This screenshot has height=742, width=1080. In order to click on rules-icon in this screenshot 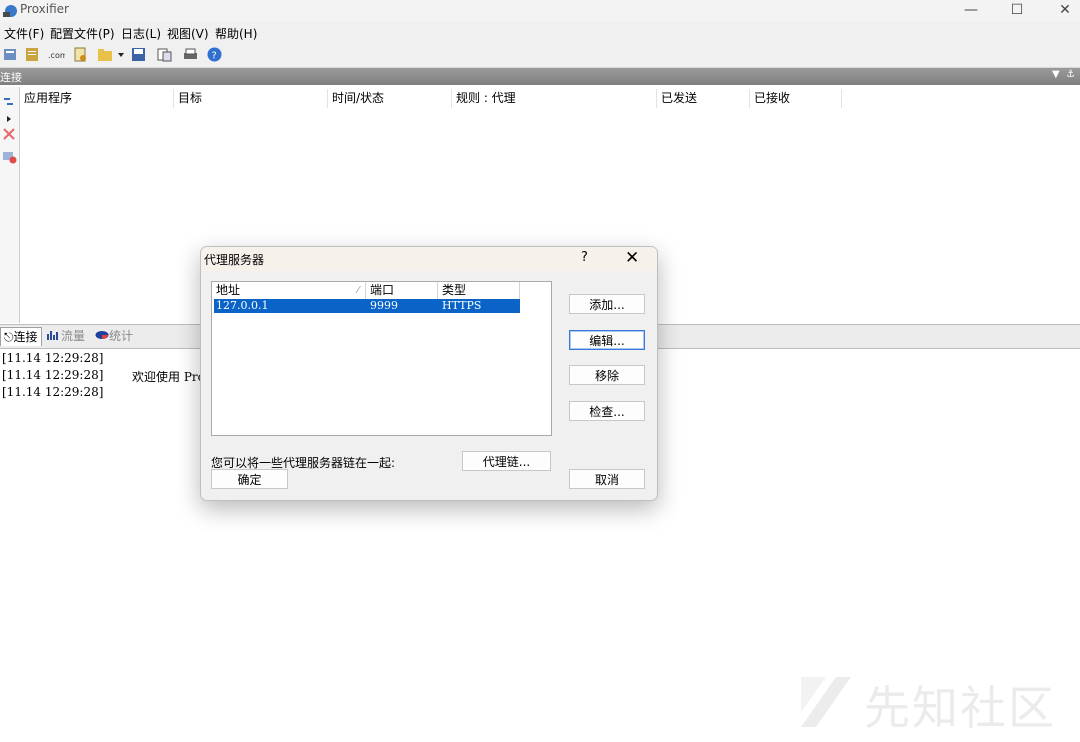, I will do `click(32, 54)`.